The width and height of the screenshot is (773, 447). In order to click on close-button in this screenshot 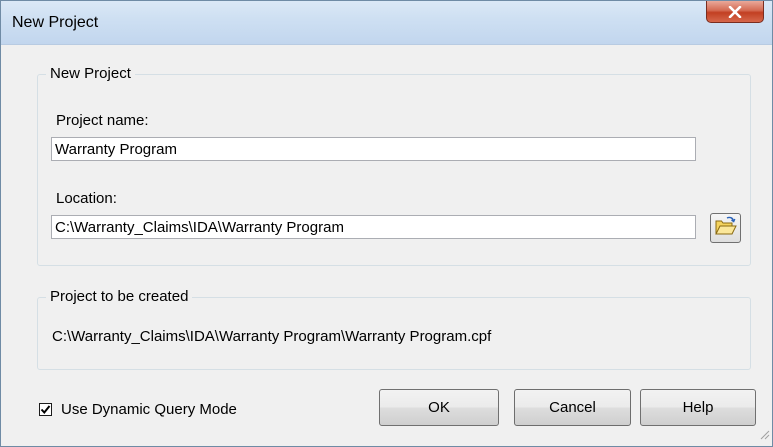, I will do `click(735, 12)`.